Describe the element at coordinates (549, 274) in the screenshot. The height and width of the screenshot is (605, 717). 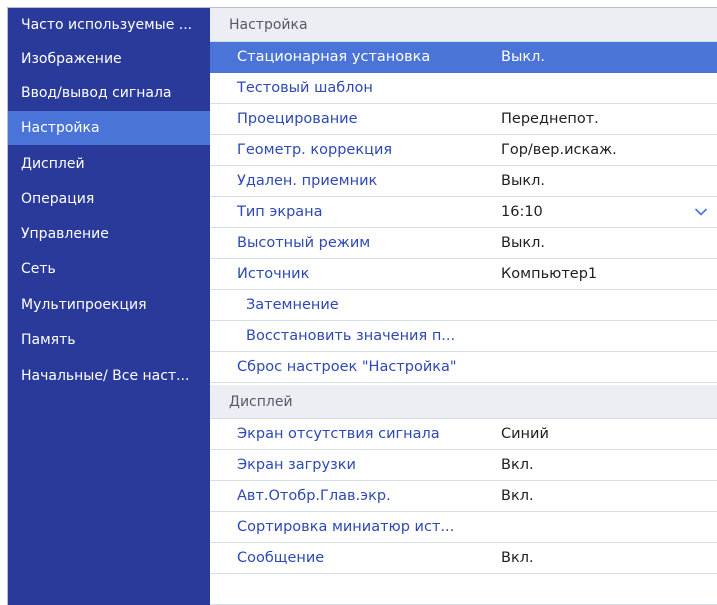
I see `row-value: Компьютер1` at that location.